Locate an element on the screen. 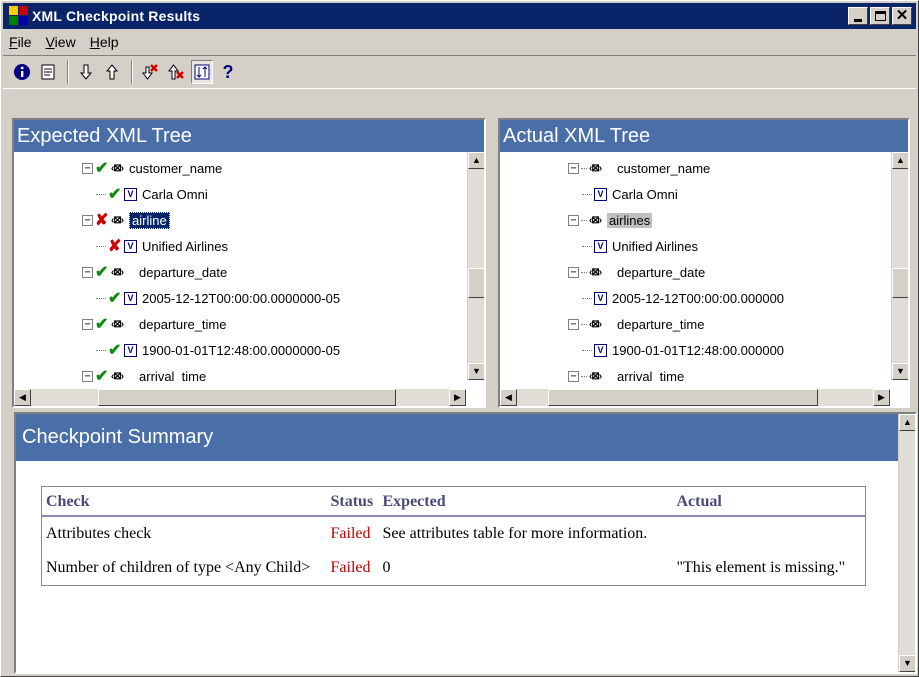 The height and width of the screenshot is (677, 919). menu-view: View is located at coordinates (61, 42).